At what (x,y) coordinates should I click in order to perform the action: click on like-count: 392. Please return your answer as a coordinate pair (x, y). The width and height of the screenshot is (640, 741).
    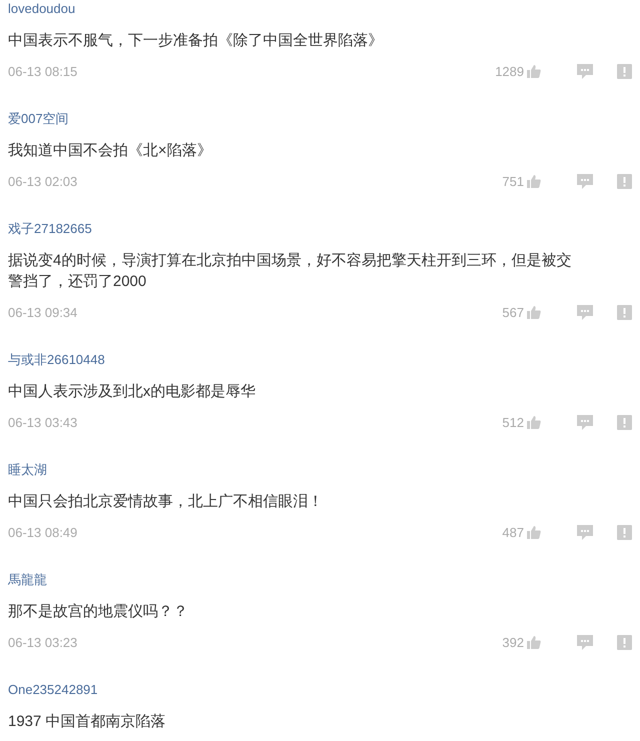
    Looking at the image, I should click on (513, 642).